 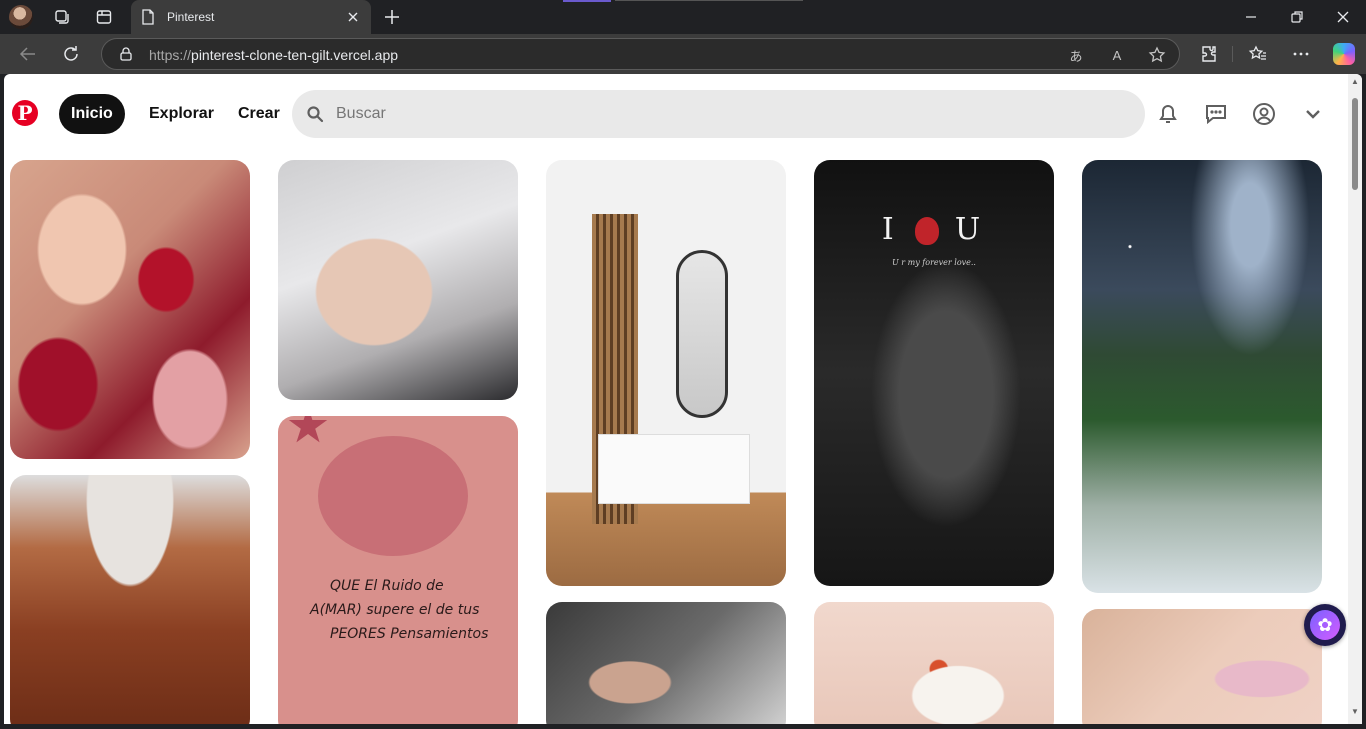 I want to click on close-tab-icon, so click(x=353, y=17).